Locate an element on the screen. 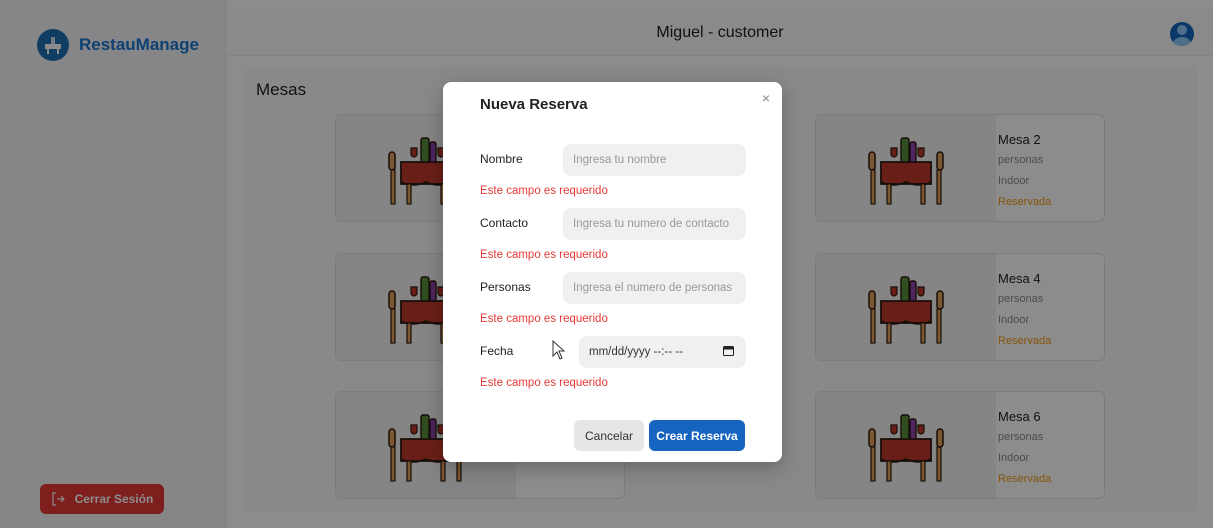 This screenshot has height=528, width=1213. people-placeholder: Ingresa el numero de personas is located at coordinates (653, 288).